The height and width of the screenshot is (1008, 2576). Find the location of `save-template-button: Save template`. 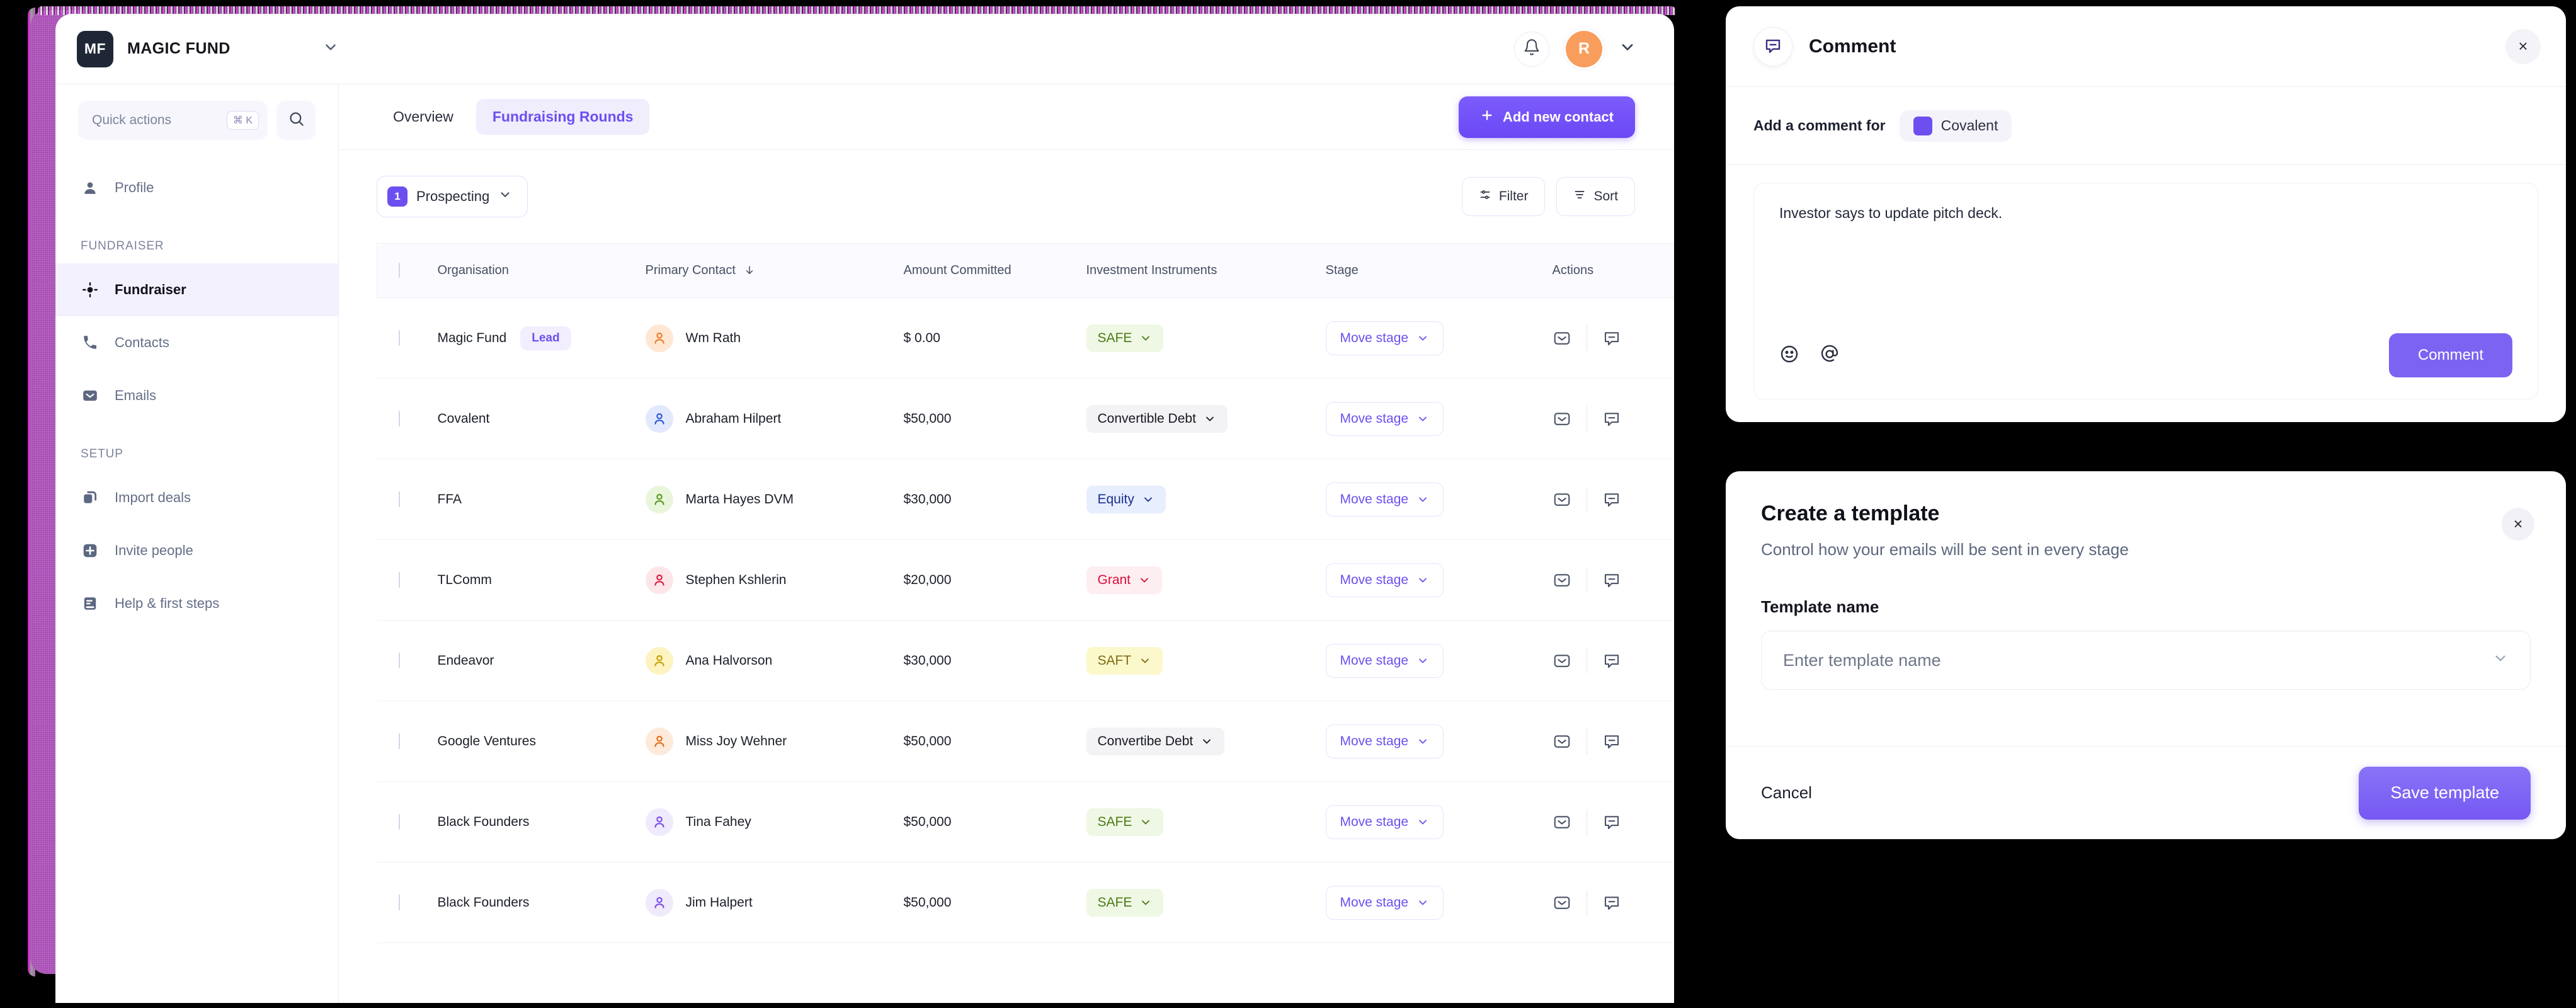

save-template-button: Save template is located at coordinates (2445, 793).